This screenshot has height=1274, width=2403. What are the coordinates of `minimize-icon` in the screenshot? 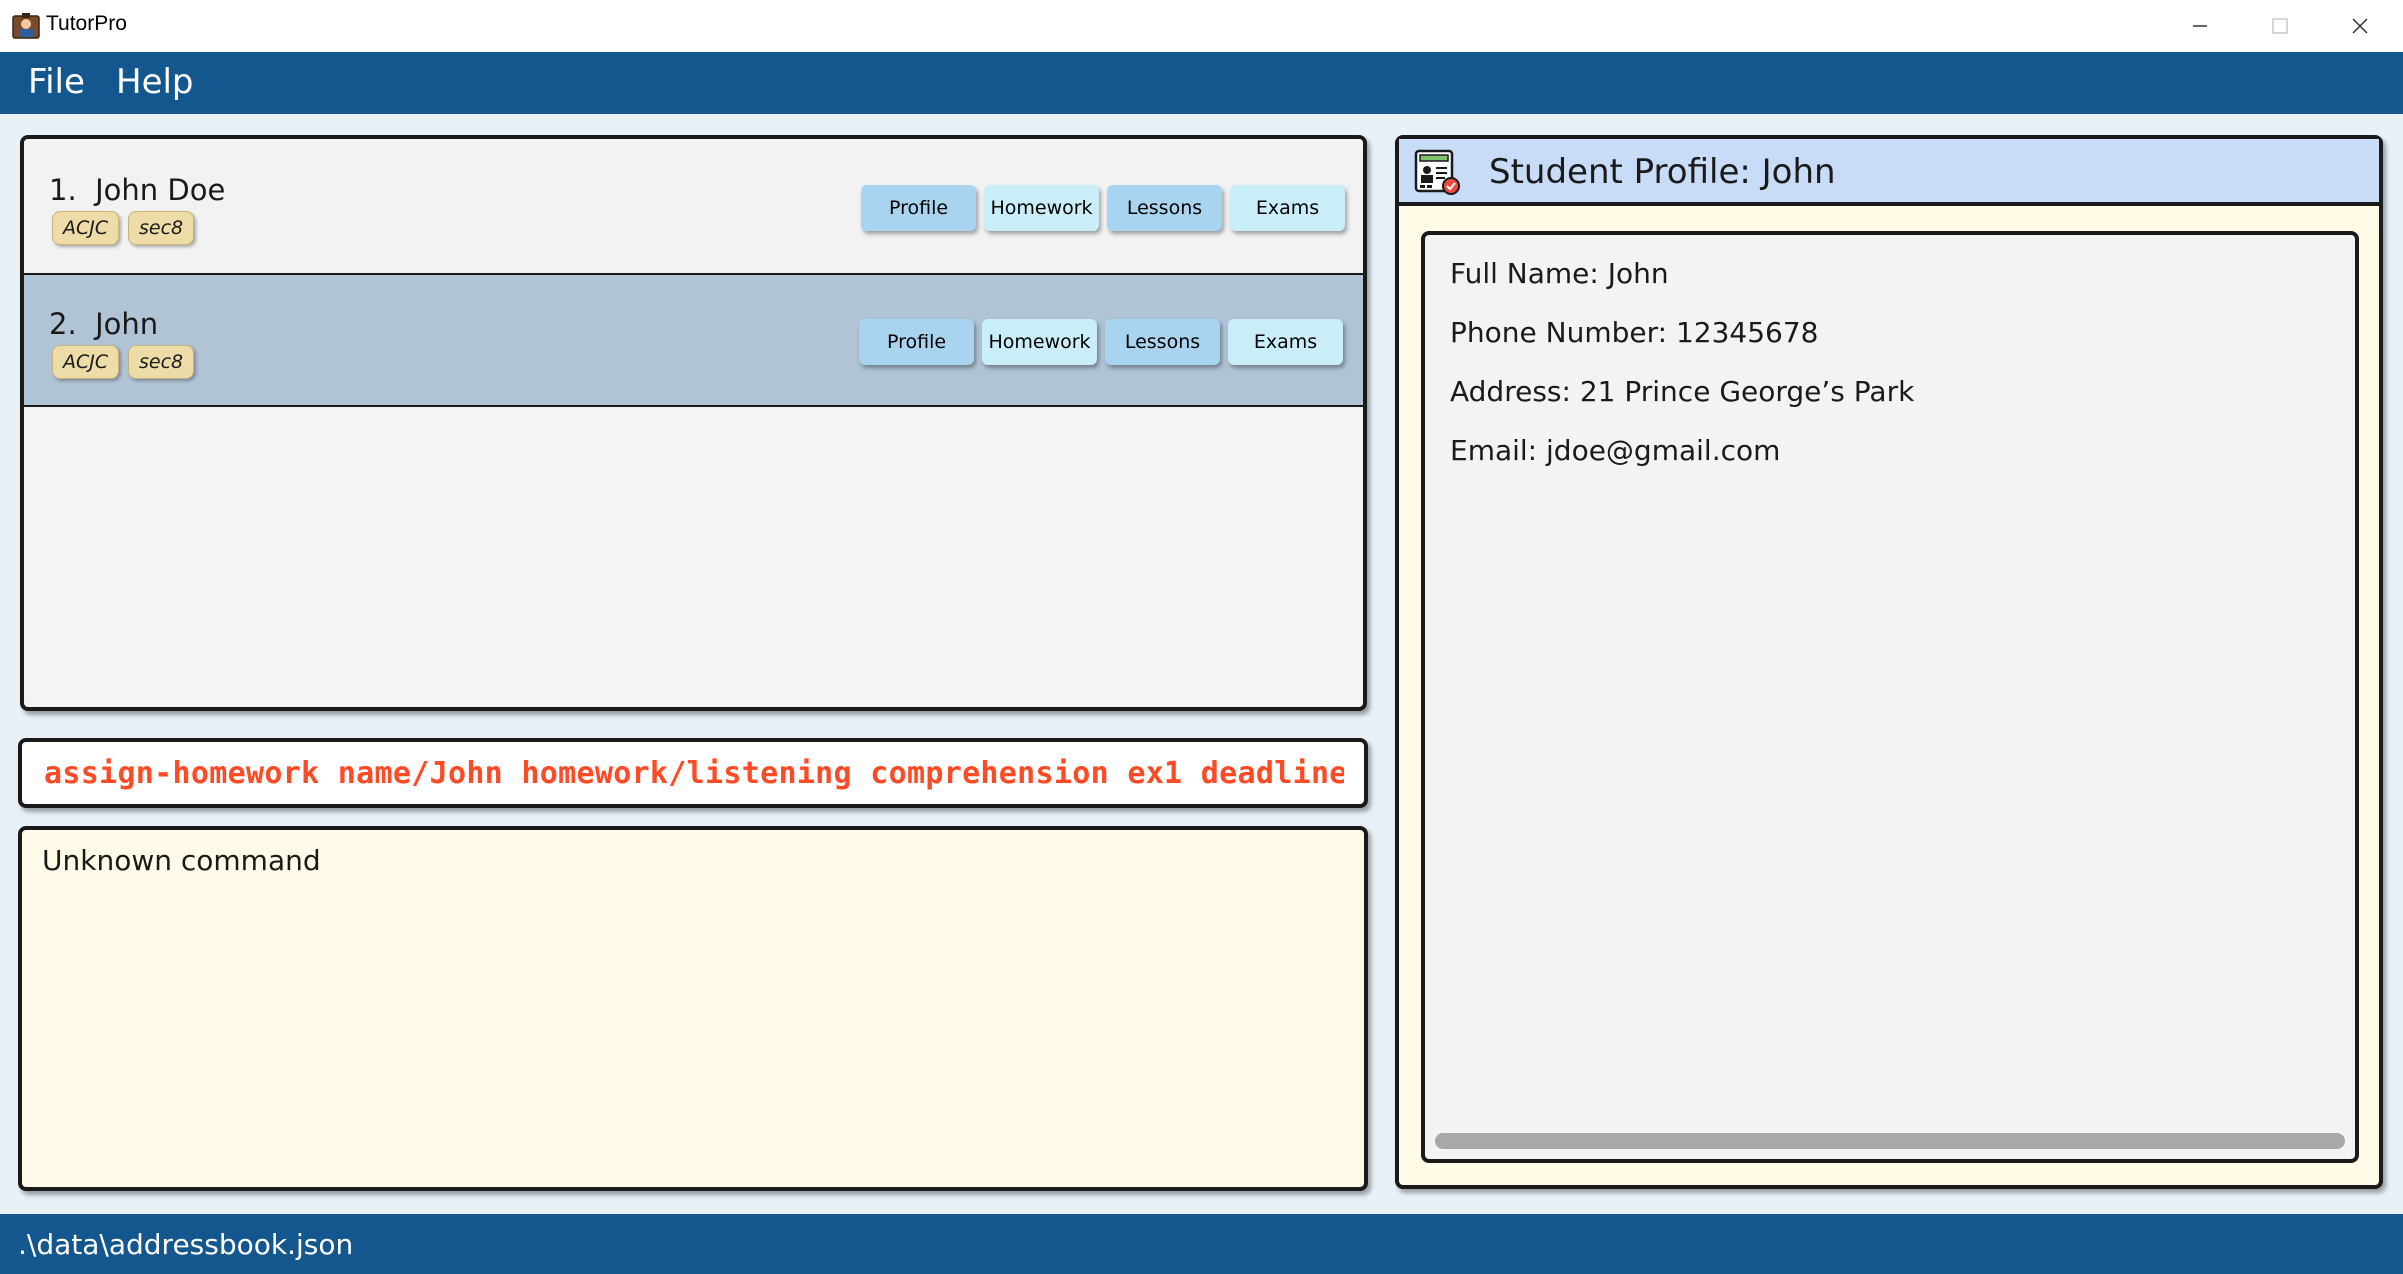 It's located at (2200, 26).